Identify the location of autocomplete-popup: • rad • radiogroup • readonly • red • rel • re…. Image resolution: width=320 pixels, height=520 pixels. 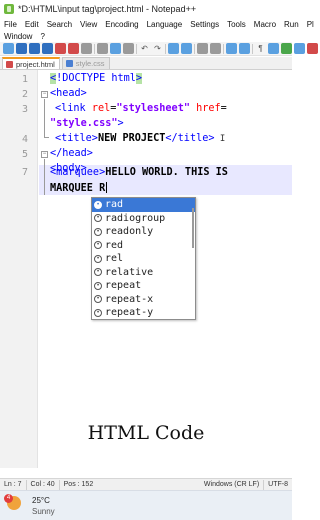
(143, 258).